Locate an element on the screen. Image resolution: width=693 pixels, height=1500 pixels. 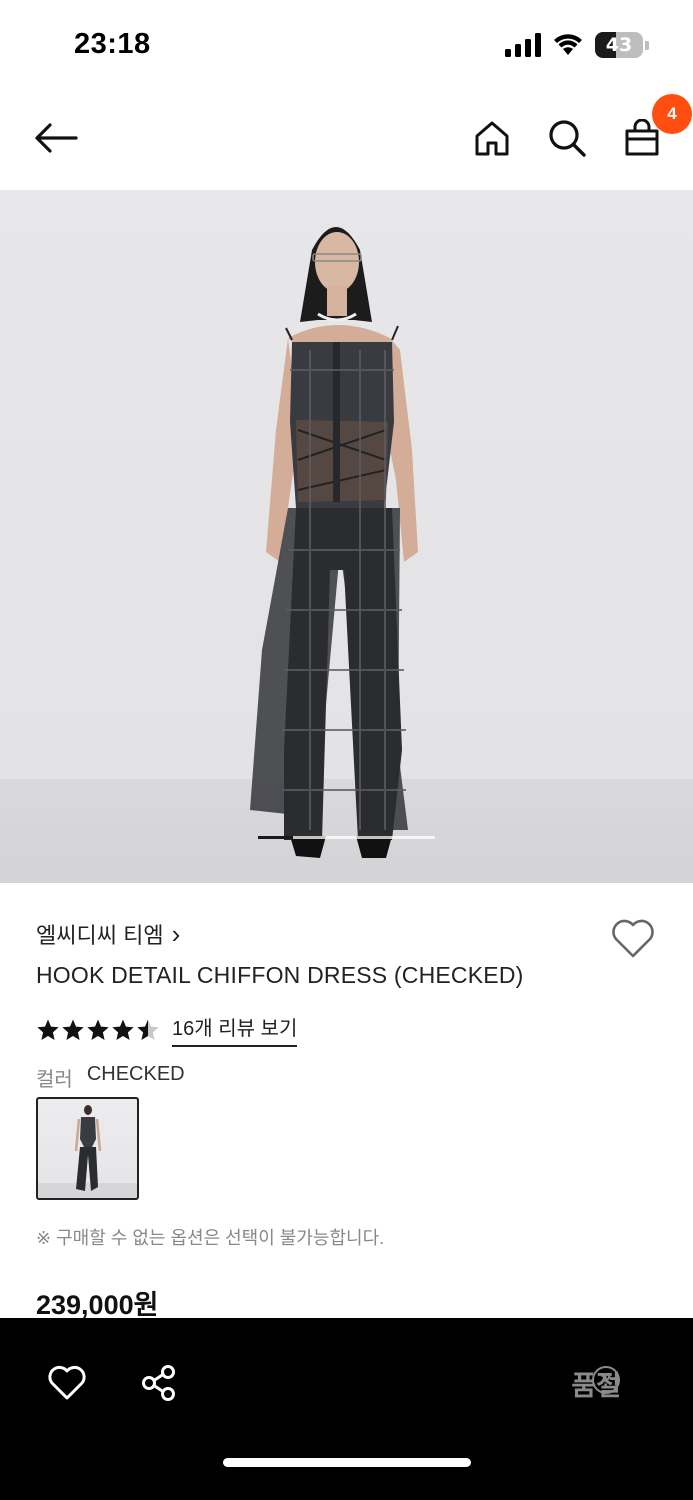
status-time: 23:18 is located at coordinates (112, 44).